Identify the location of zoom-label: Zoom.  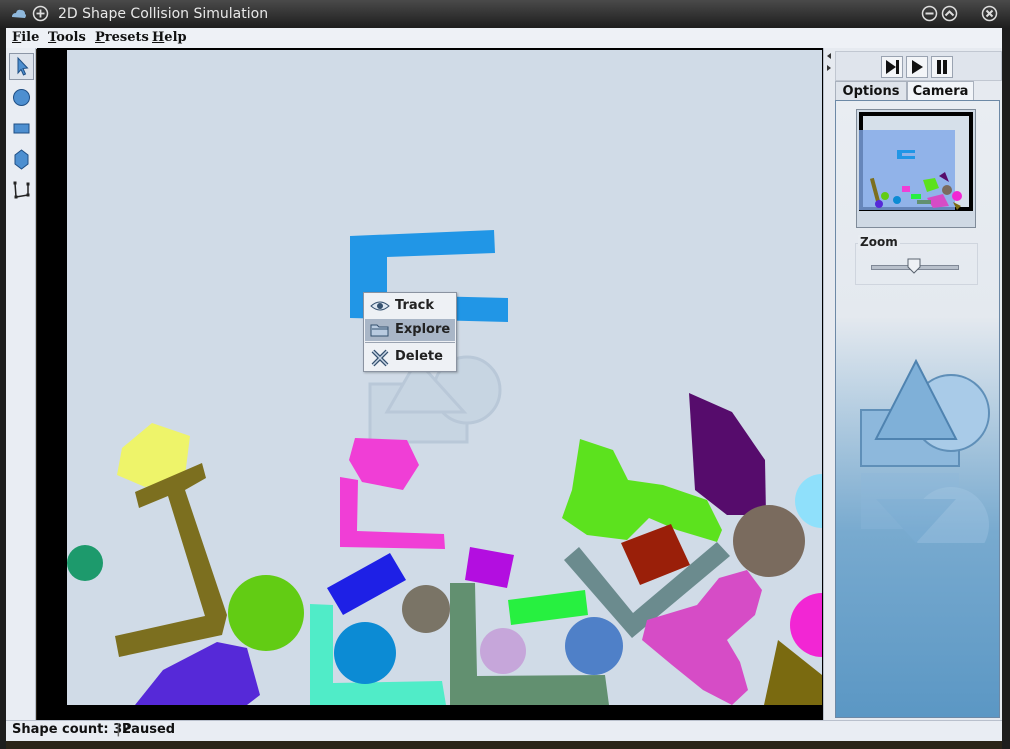
(879, 242).